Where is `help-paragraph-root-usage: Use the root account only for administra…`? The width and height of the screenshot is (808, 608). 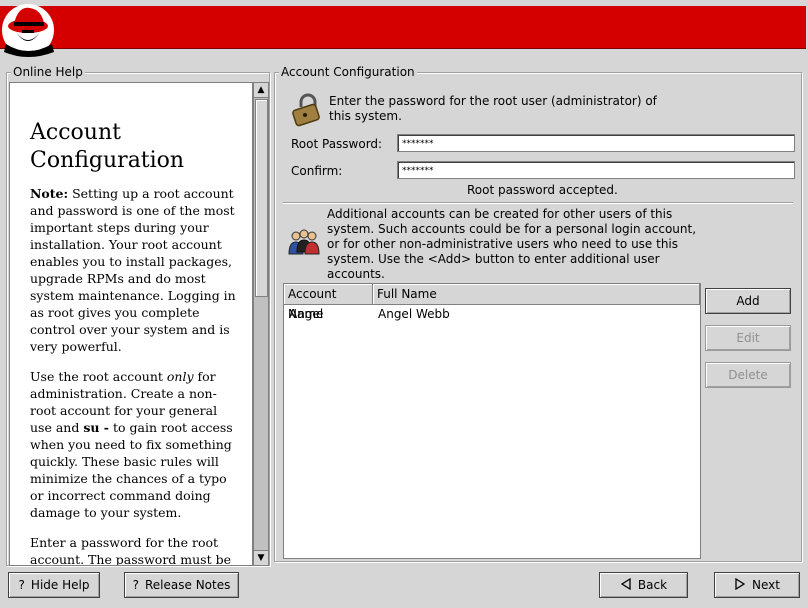 help-paragraph-root-usage: Use the root account only for administra… is located at coordinates (131, 444).